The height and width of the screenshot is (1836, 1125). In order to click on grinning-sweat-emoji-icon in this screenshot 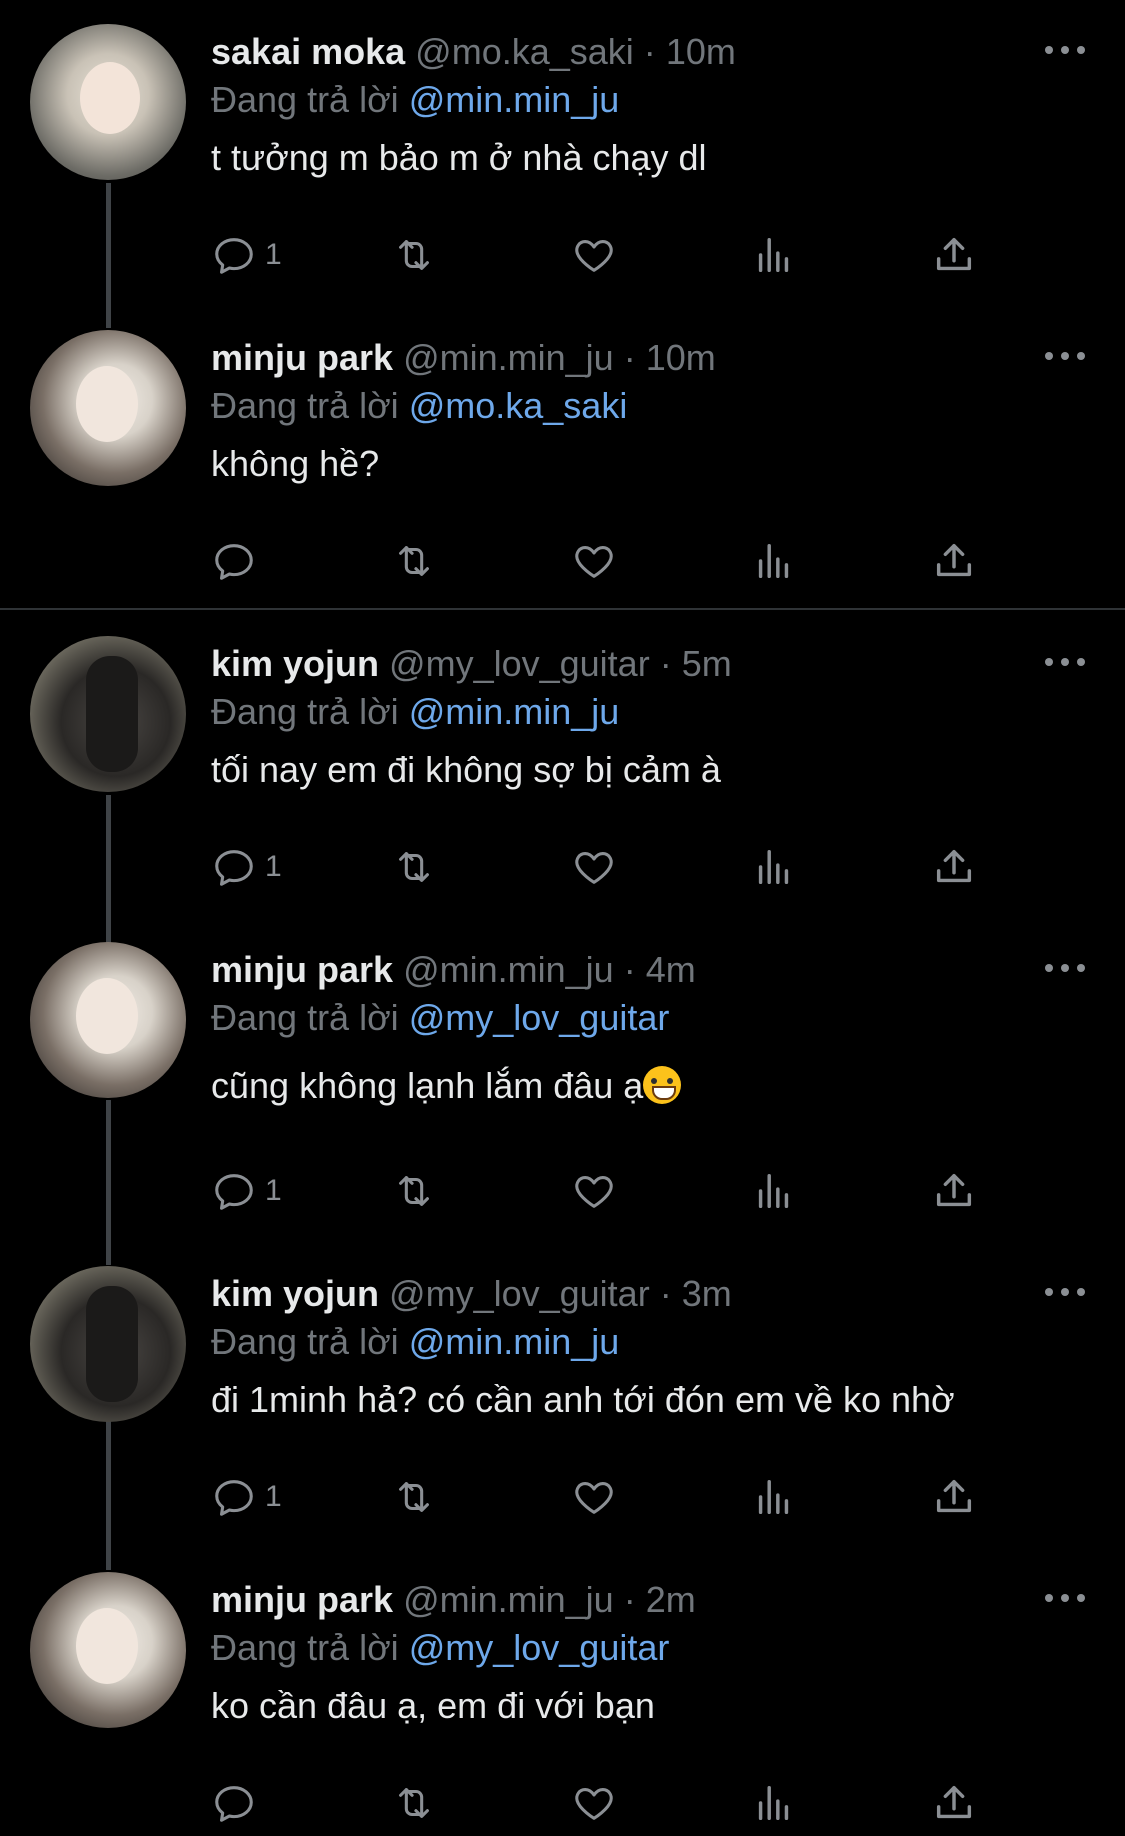, I will do `click(662, 1085)`.